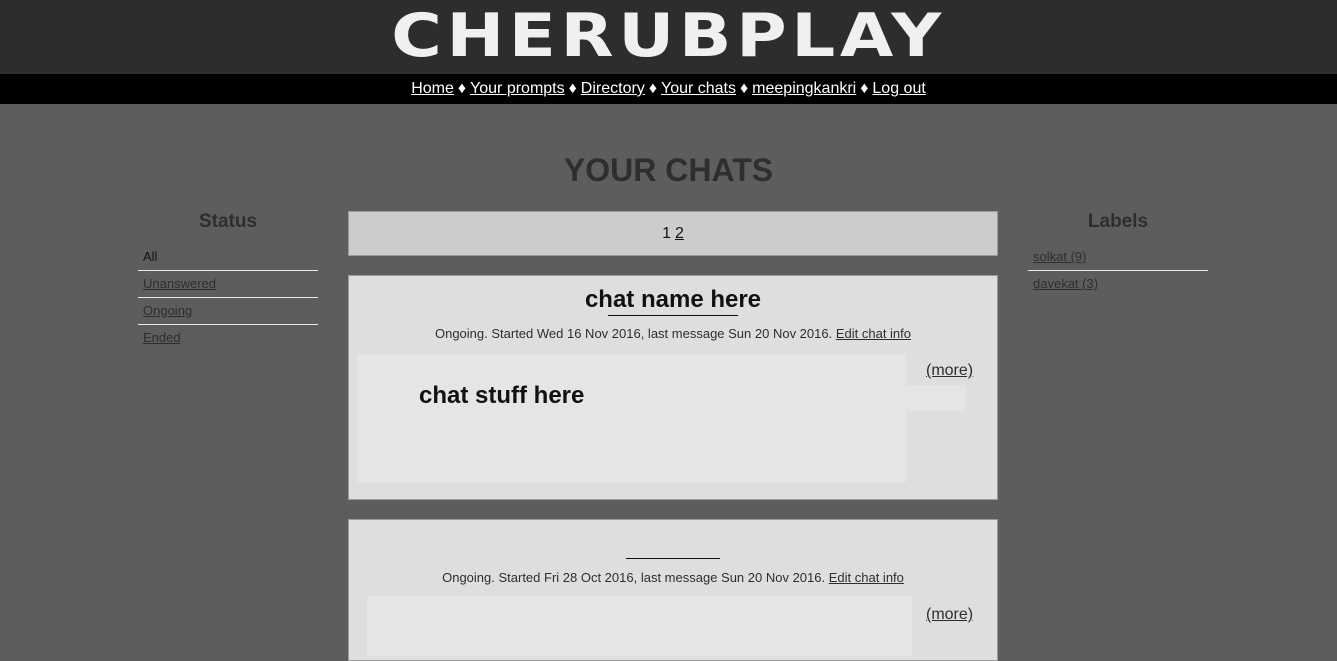  Describe the element at coordinates (167, 310) in the screenshot. I see `status-item-label: Ongoing` at that location.